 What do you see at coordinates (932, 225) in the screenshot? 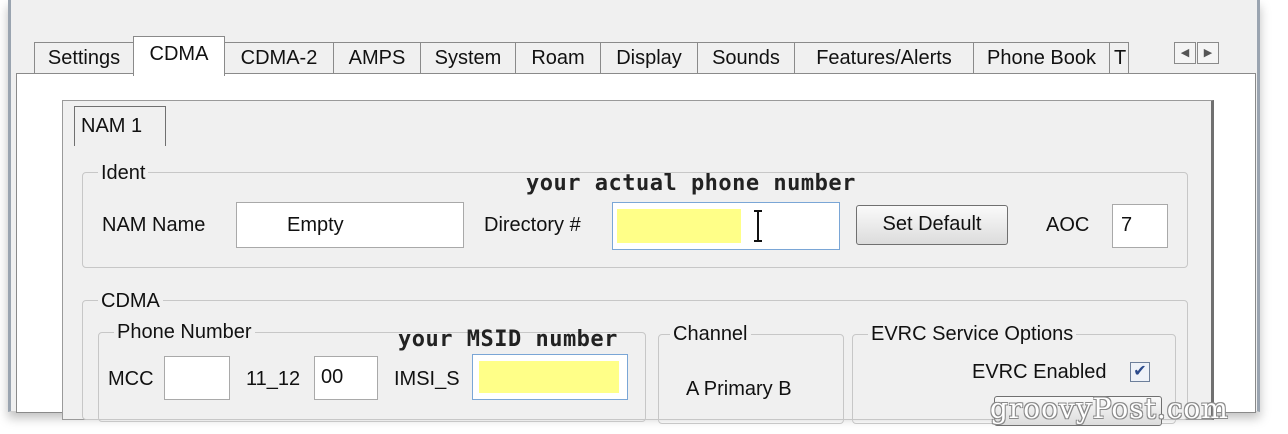
I see `set-default-button: Set Default` at bounding box center [932, 225].